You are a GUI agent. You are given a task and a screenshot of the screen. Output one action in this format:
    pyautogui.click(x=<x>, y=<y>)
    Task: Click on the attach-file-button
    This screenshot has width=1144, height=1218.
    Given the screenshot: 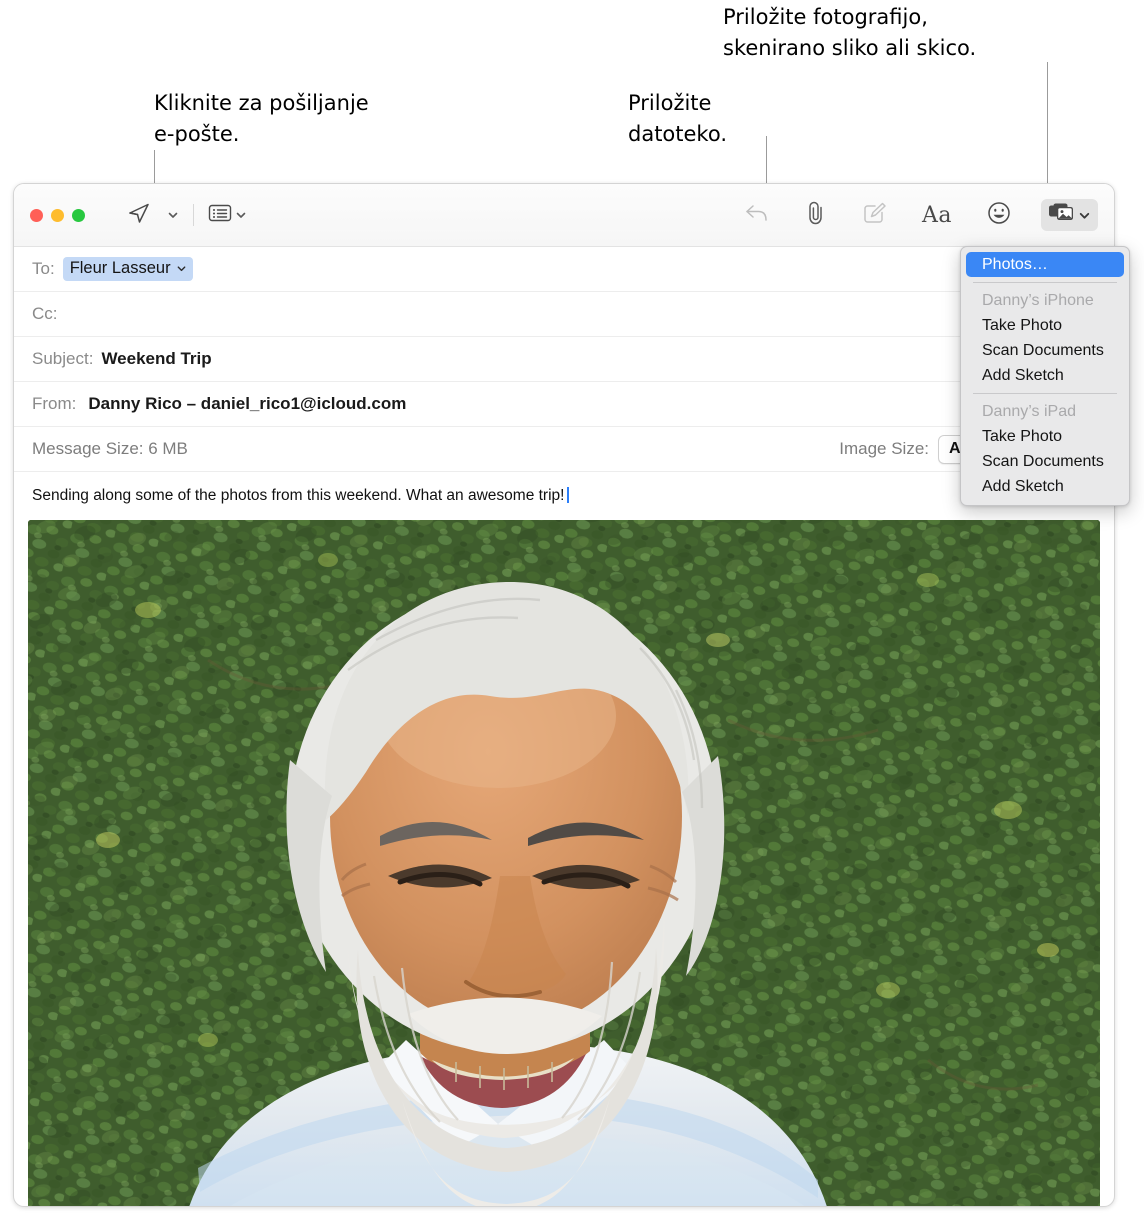 What is the action you would take?
    pyautogui.click(x=816, y=215)
    